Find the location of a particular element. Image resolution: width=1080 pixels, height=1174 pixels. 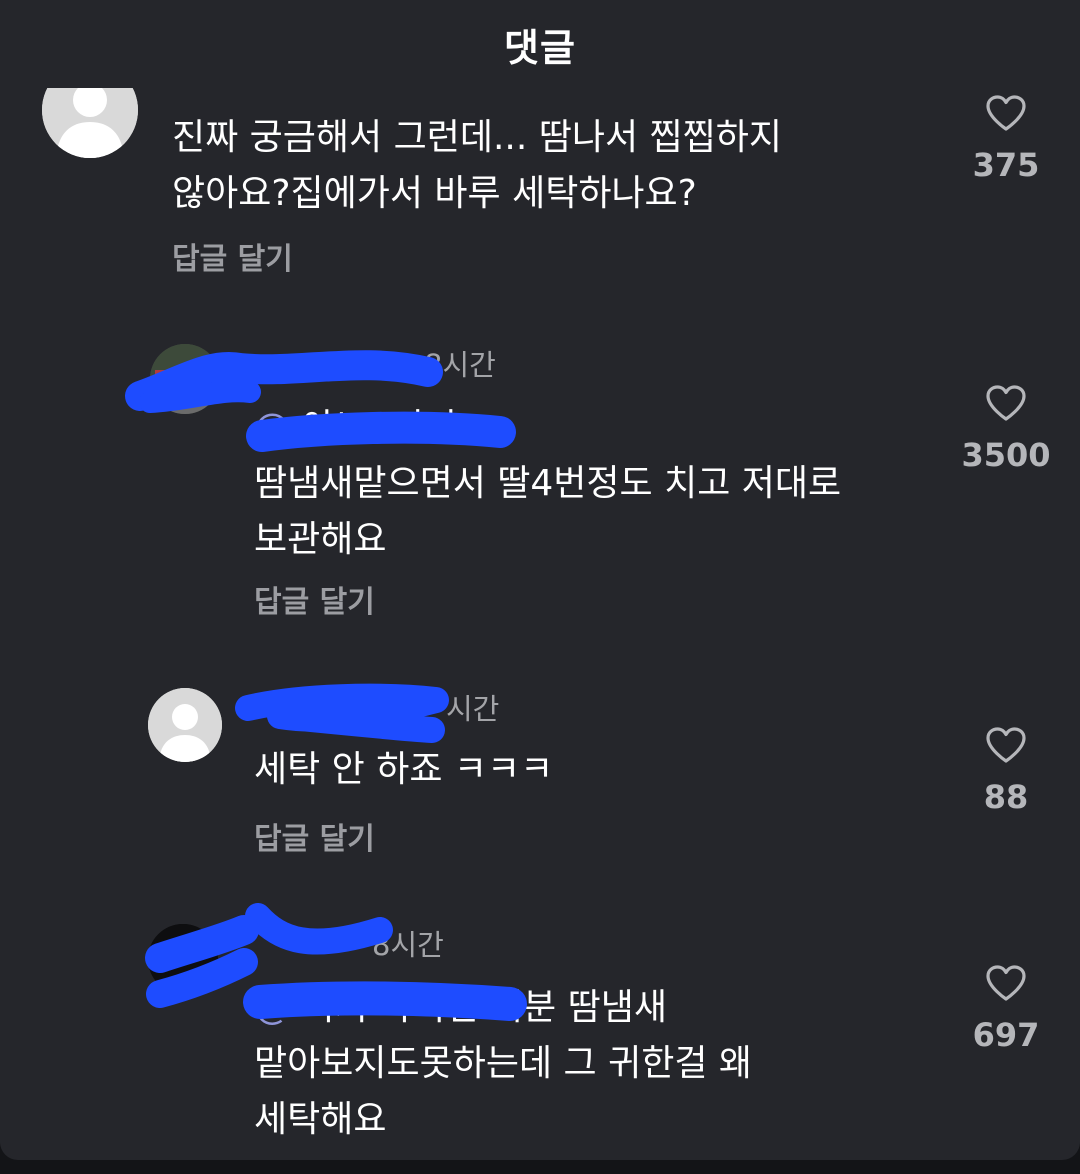

user-avatar is located at coordinates (183, 959).